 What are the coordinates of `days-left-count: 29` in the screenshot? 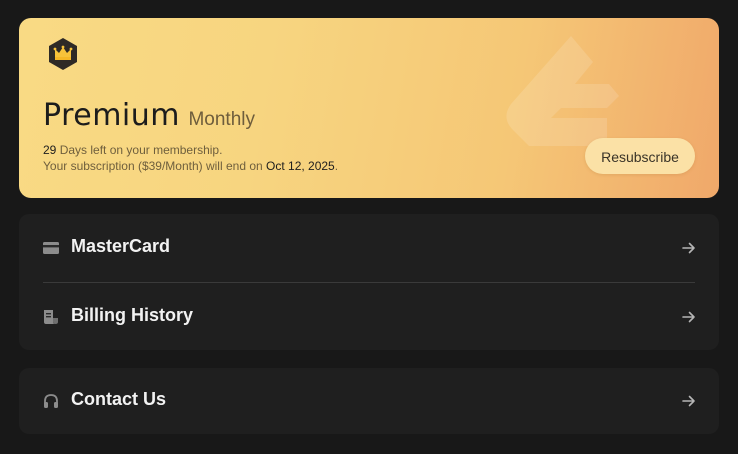 It's located at (50, 150).